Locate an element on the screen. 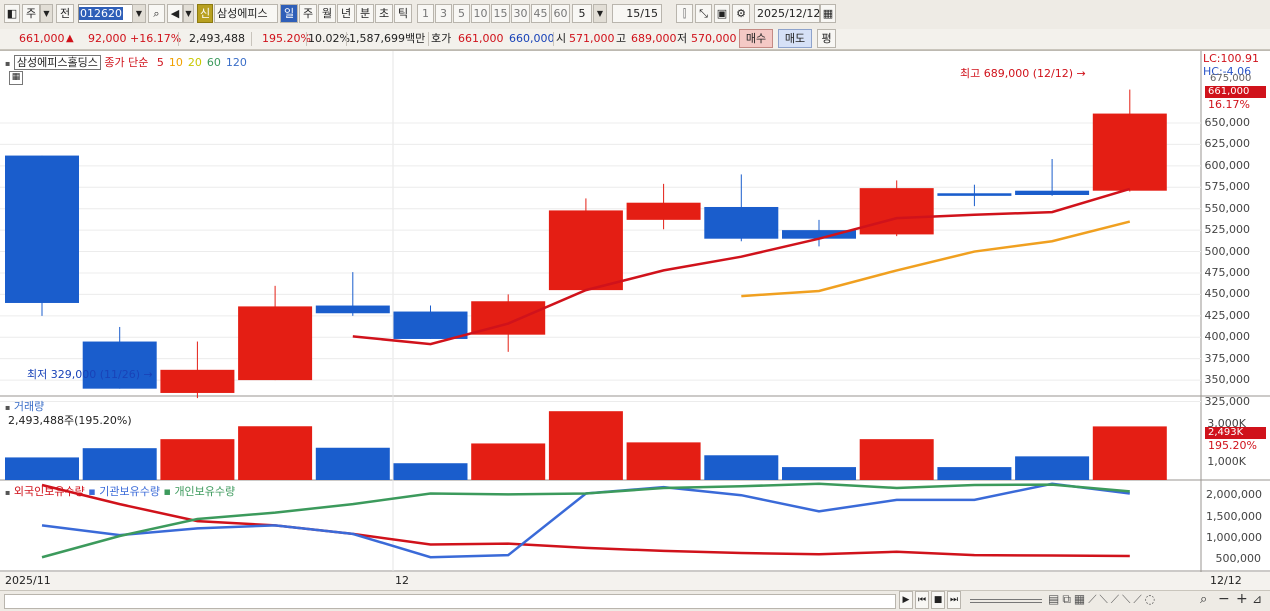 Image resolution: width=1270 pixels, height=611 pixels. bid-price: 661,000 is located at coordinates (481, 38).